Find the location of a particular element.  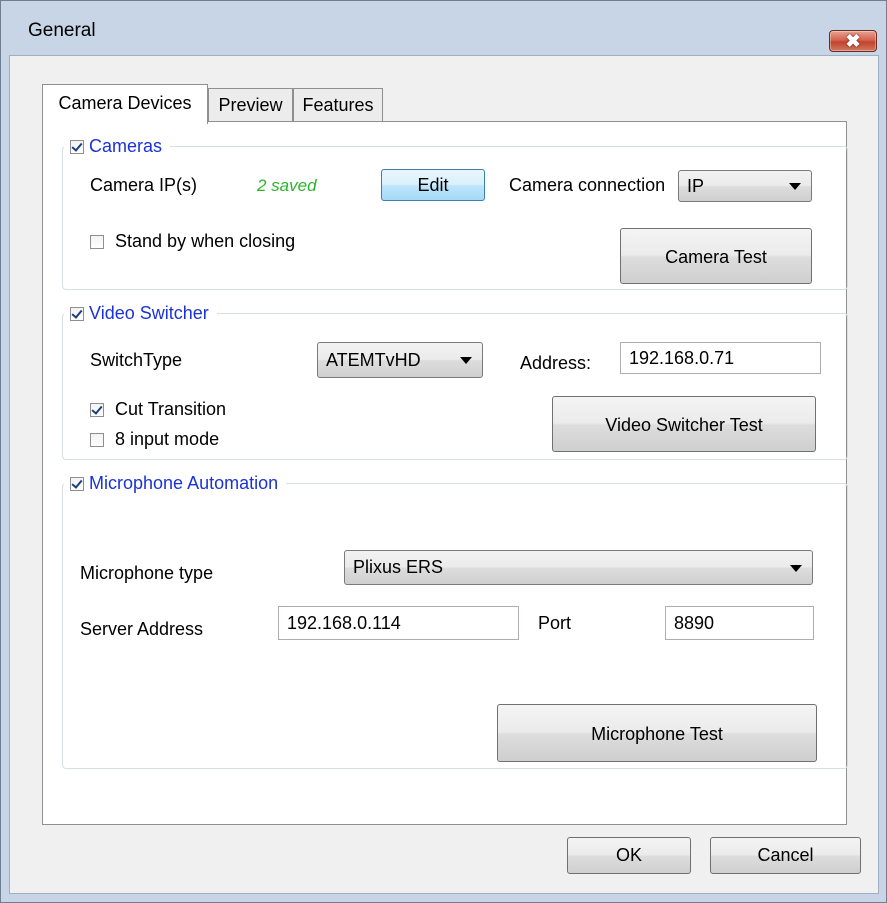

tab-camera-devices: Camera Devices is located at coordinates (125, 104).